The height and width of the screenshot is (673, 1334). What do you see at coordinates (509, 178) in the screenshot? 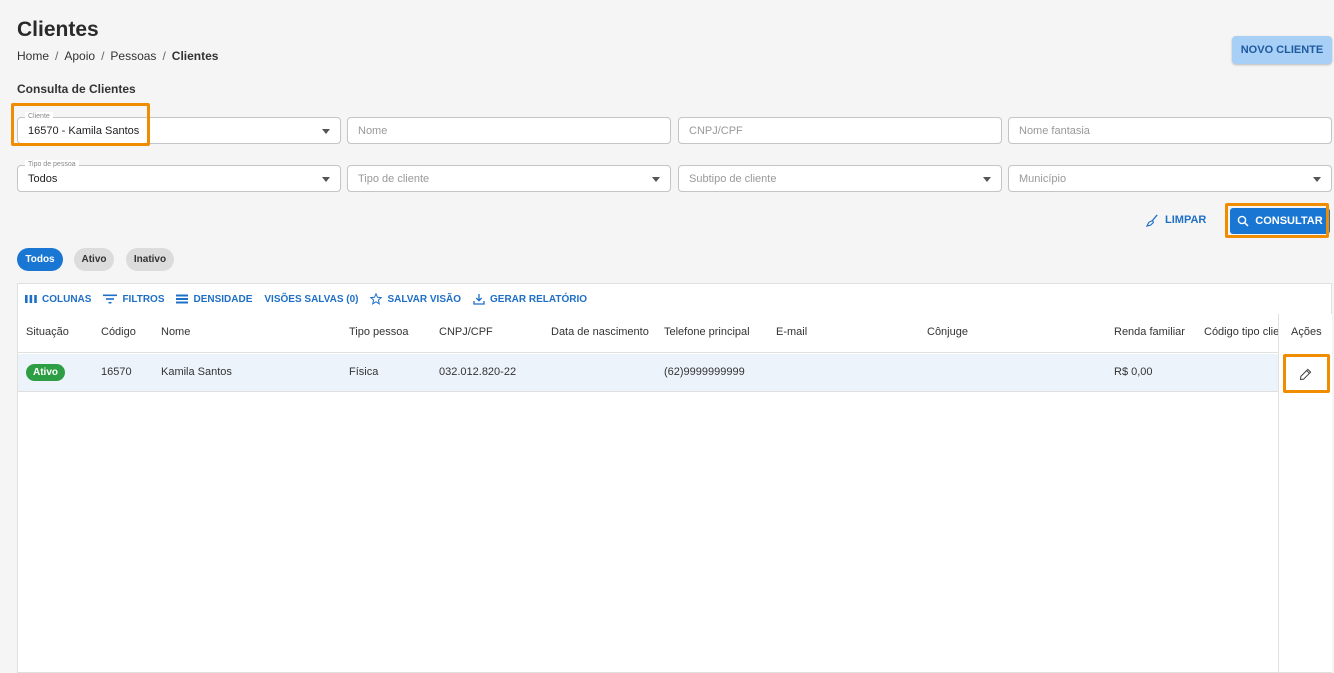
I see `client-type-select: Tipo de cliente` at bounding box center [509, 178].